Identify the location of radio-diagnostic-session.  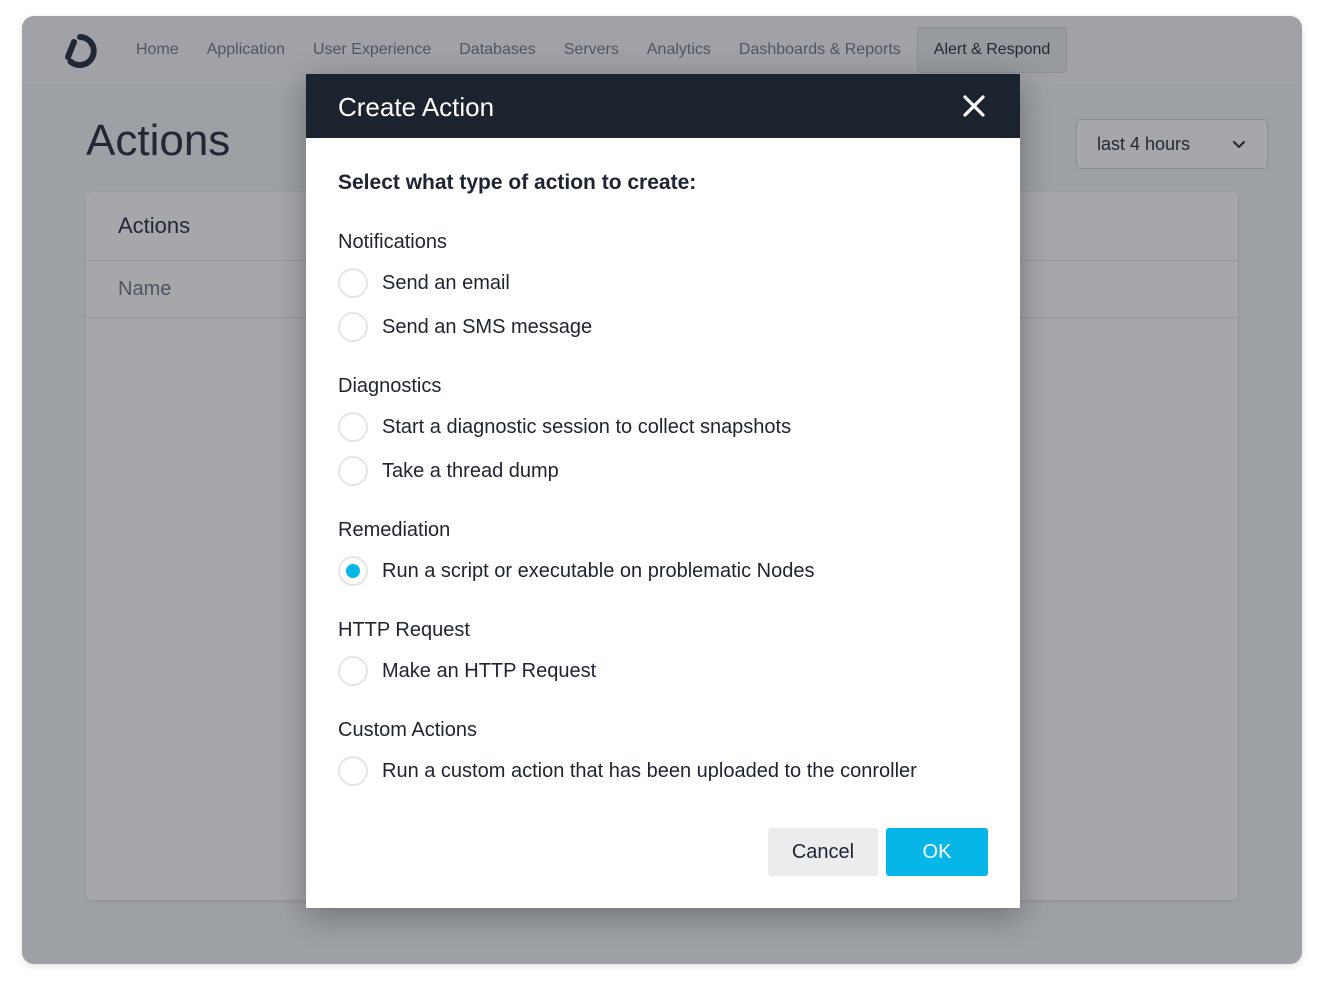
(353, 427).